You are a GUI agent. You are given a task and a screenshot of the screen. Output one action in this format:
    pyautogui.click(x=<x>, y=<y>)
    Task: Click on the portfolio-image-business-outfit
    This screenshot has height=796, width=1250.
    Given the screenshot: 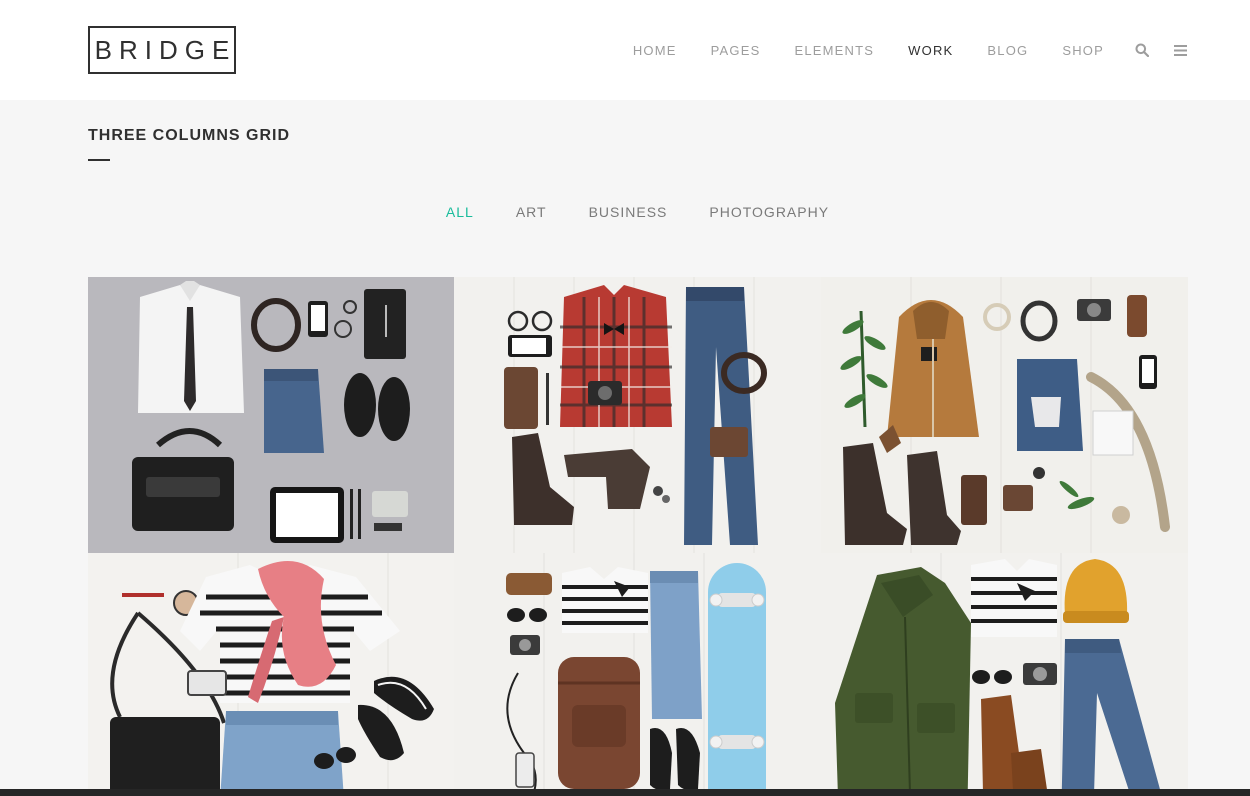 What is the action you would take?
    pyautogui.click(x=271, y=415)
    